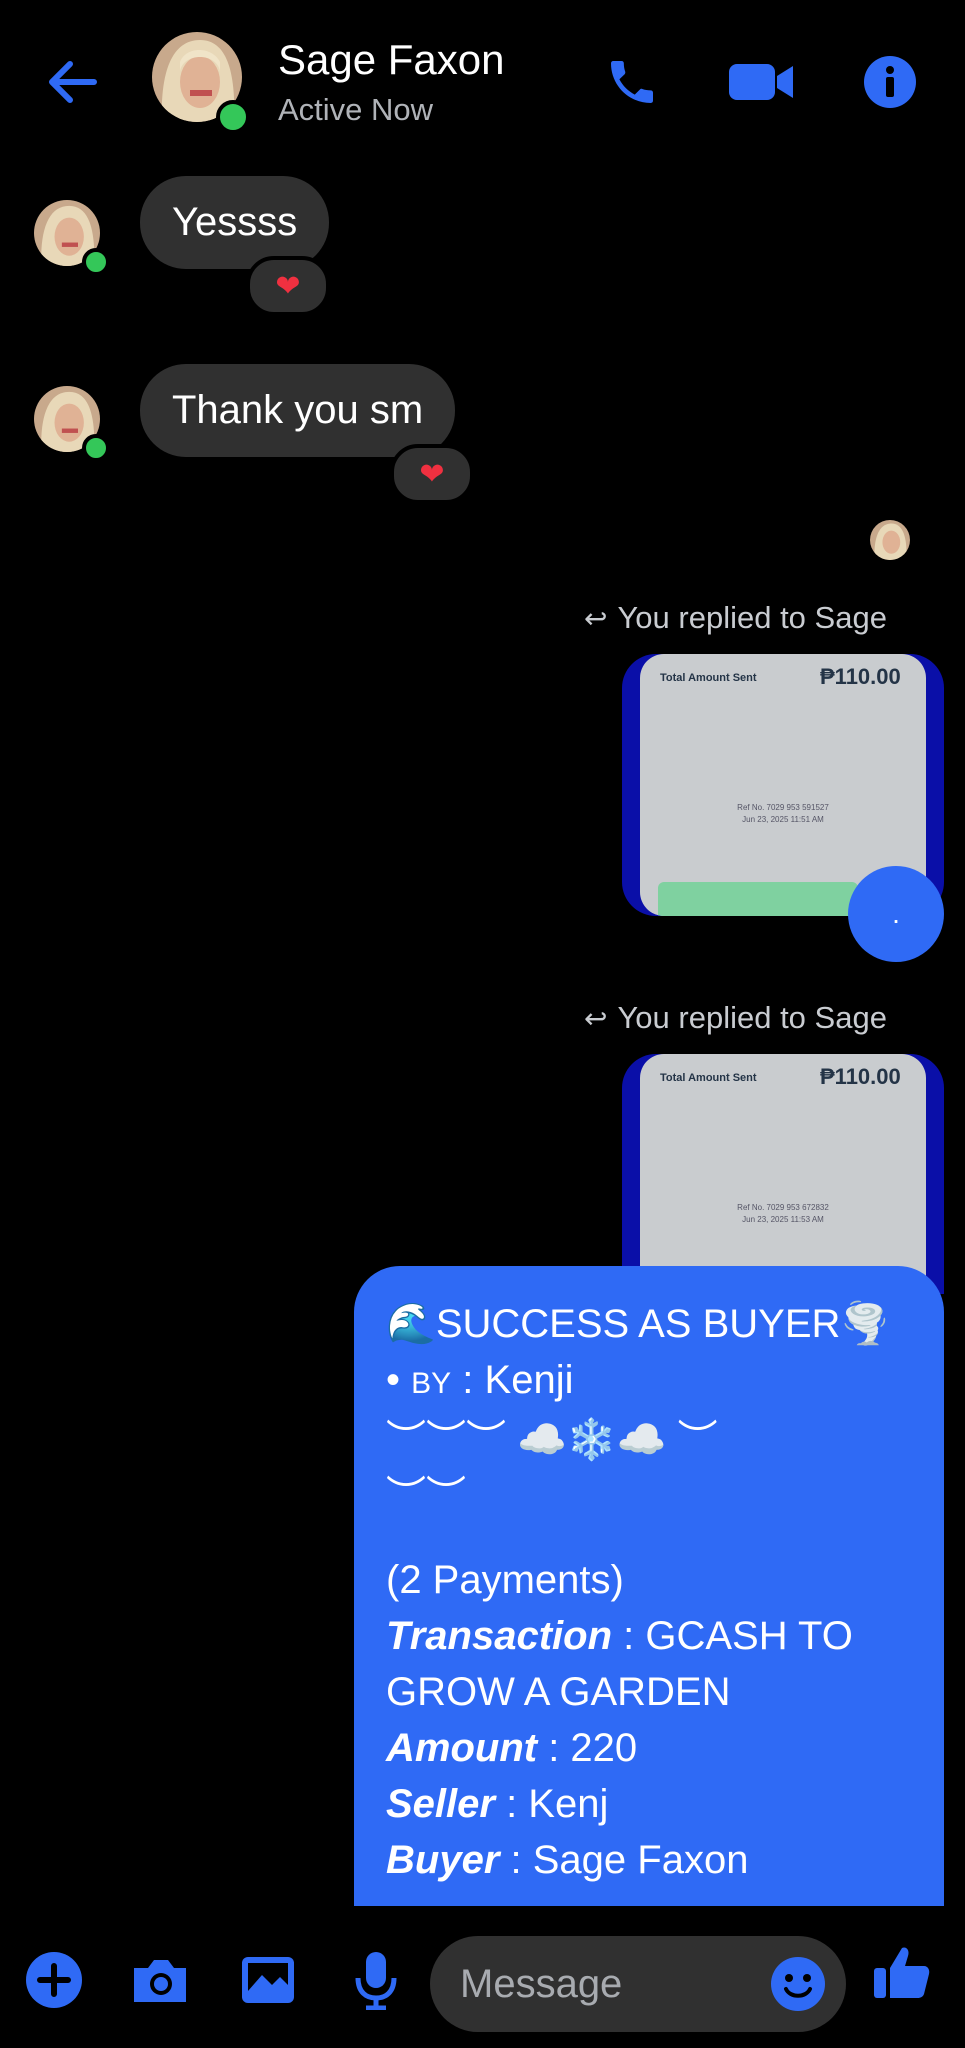 The image size is (965, 2048). What do you see at coordinates (567, 1860) in the screenshot?
I see `card-buyer: Buyer : Sage Faxon` at bounding box center [567, 1860].